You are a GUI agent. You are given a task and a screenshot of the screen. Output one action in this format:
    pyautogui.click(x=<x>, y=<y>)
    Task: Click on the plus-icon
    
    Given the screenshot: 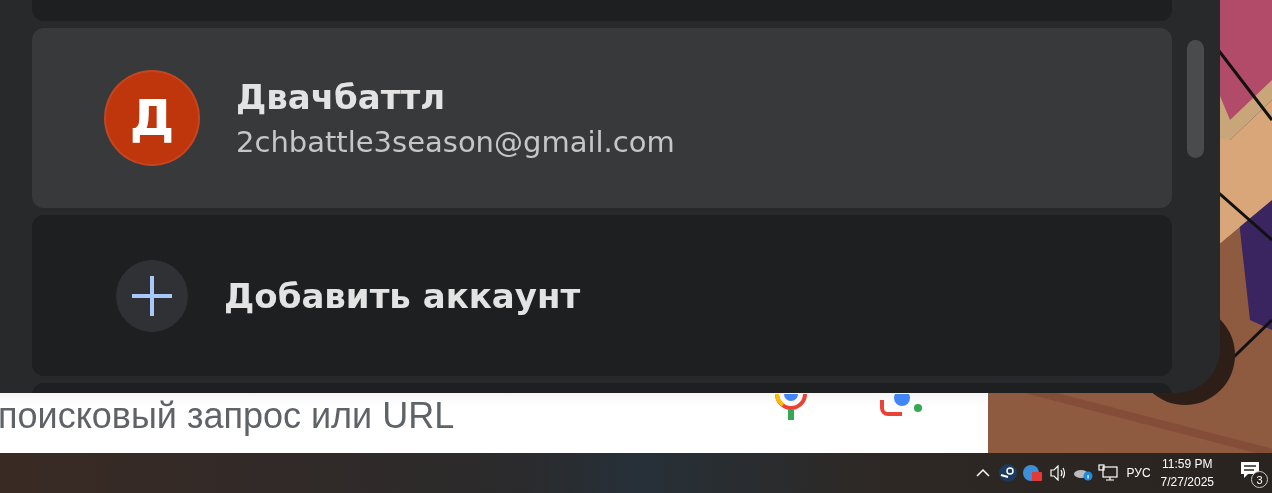 What is the action you would take?
    pyautogui.click(x=152, y=295)
    